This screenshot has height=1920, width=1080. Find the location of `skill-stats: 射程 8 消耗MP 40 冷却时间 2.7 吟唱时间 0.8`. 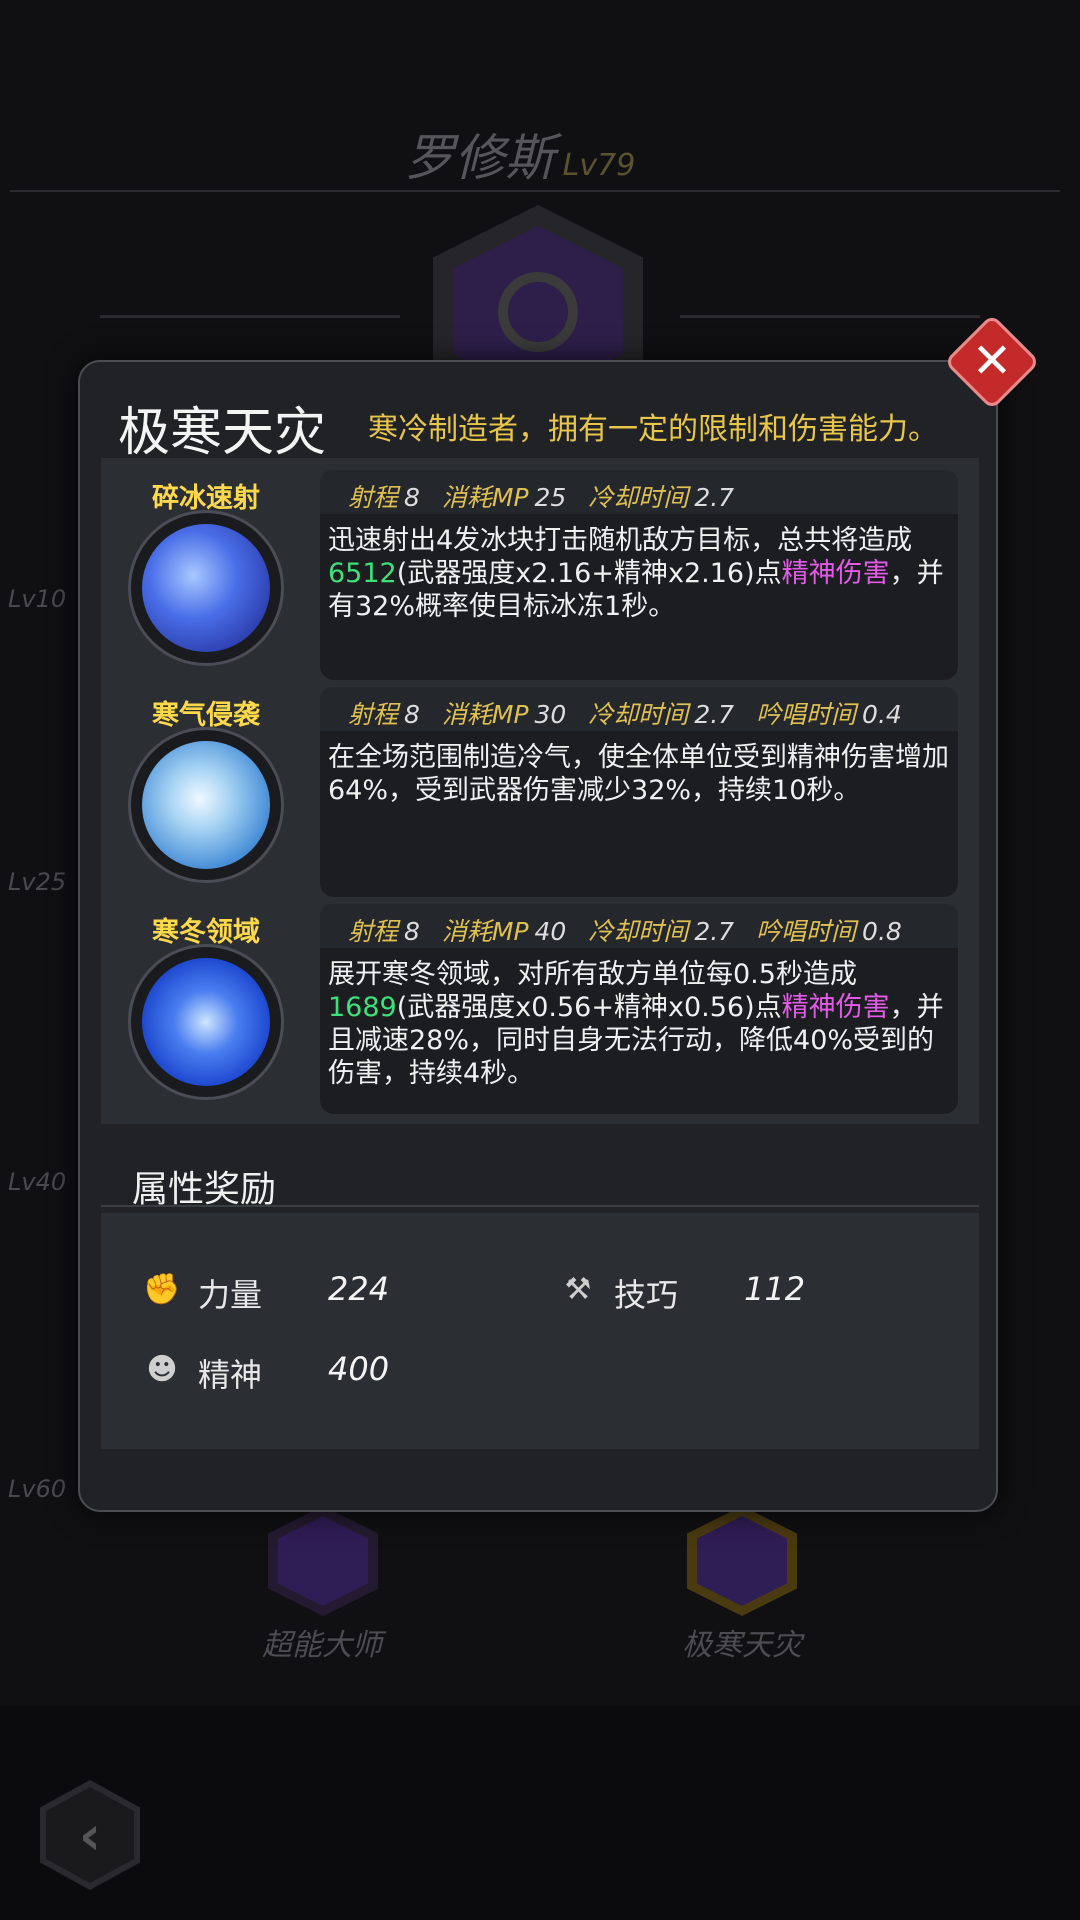

skill-stats: 射程 8 消耗MP 40 冷却时间 2.7 吟唱时间 0.8 is located at coordinates (639, 926).